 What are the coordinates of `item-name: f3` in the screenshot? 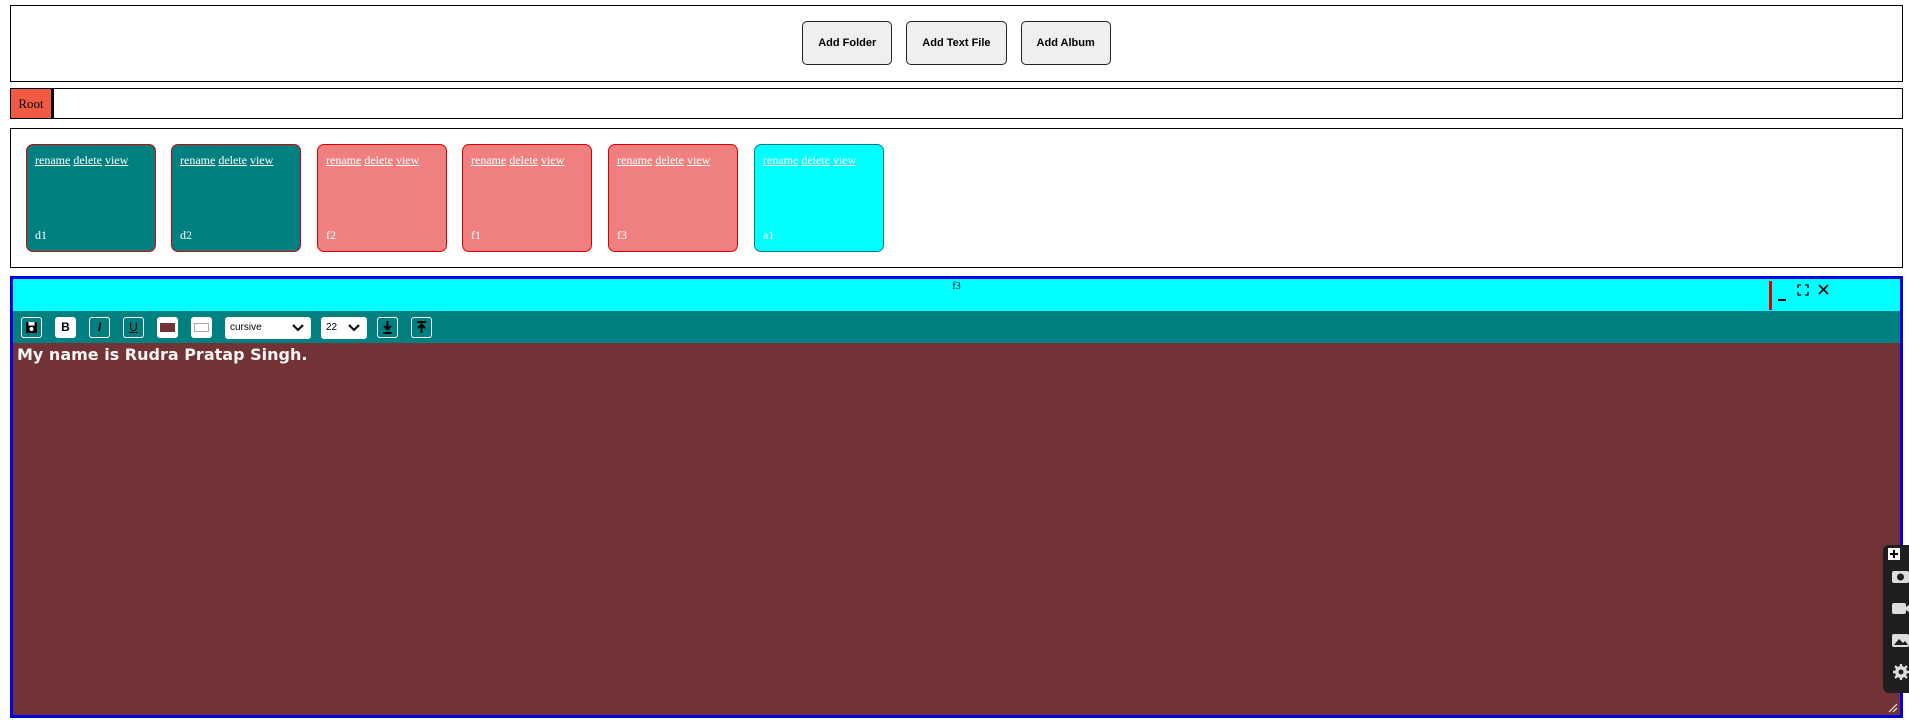 It's located at (622, 235).